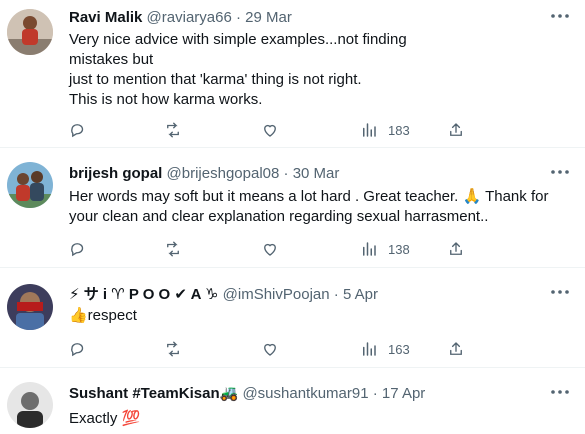 This screenshot has height=434, width=585. What do you see at coordinates (319, 419) in the screenshot?
I see `tweet-text: Exactly 💯` at bounding box center [319, 419].